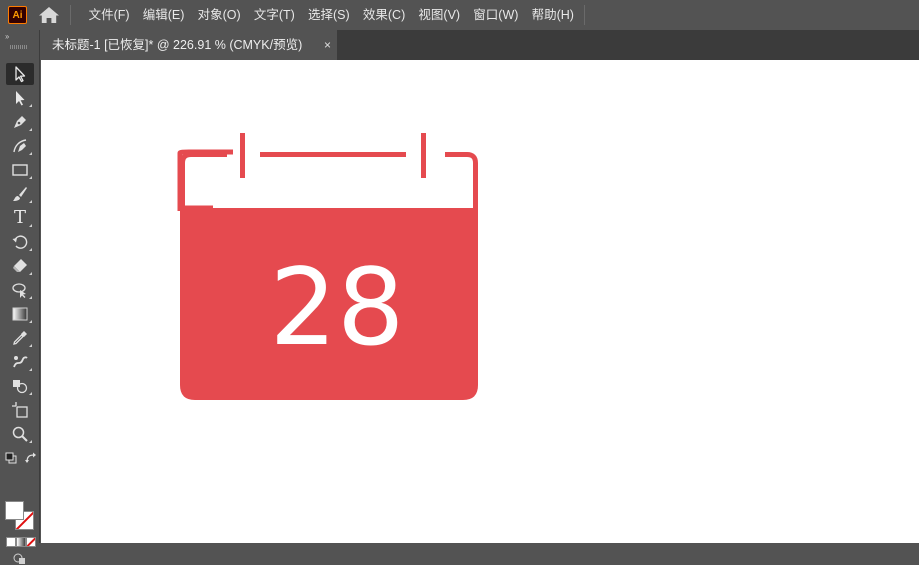  Describe the element at coordinates (19, 47) in the screenshot. I see `panel-grip` at that location.